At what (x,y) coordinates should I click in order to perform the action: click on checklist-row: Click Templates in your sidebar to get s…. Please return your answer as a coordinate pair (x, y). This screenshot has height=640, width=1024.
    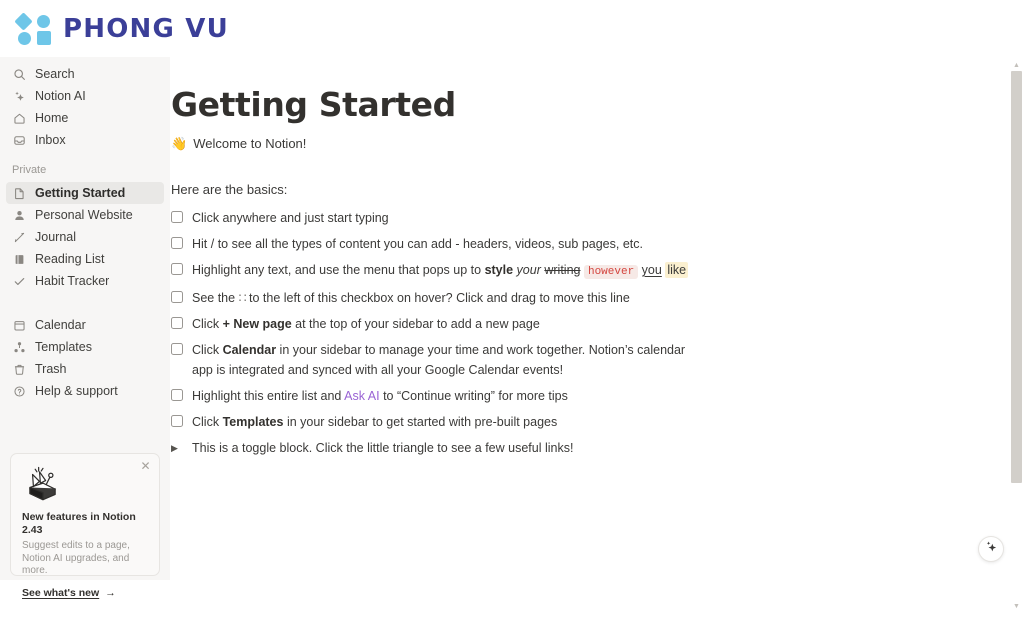
    Looking at the image, I should click on (431, 422).